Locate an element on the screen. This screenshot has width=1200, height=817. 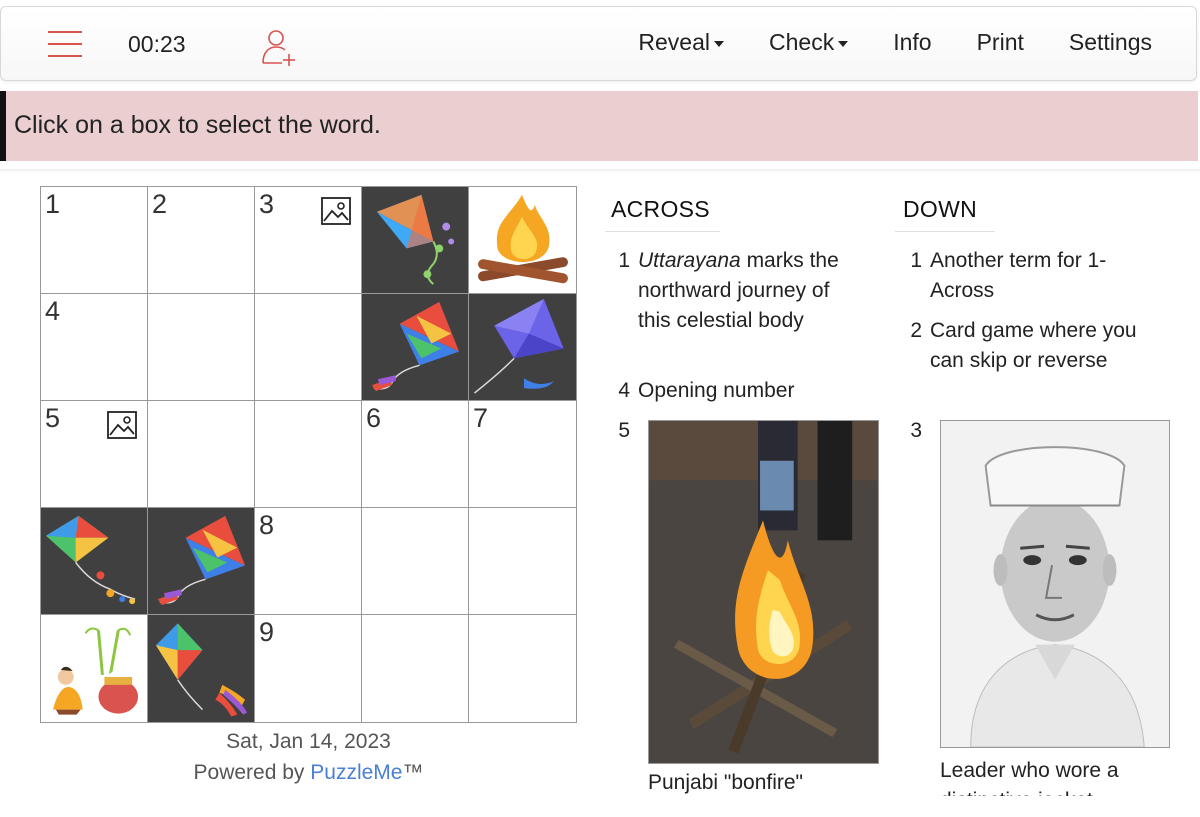
across-clue-5: 5 is located at coordinates (625, 431).